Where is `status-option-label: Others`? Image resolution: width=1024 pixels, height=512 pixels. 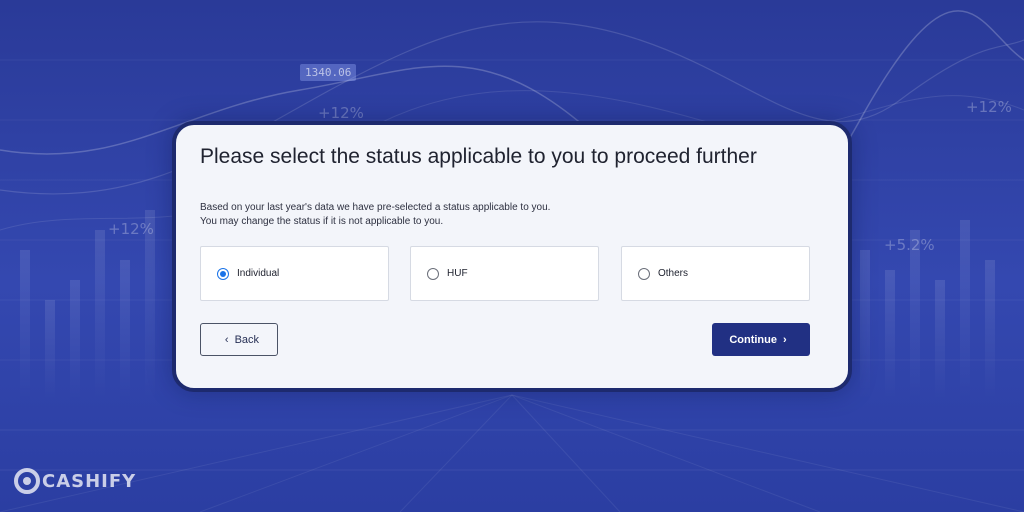
status-option-label: Others is located at coordinates (673, 273).